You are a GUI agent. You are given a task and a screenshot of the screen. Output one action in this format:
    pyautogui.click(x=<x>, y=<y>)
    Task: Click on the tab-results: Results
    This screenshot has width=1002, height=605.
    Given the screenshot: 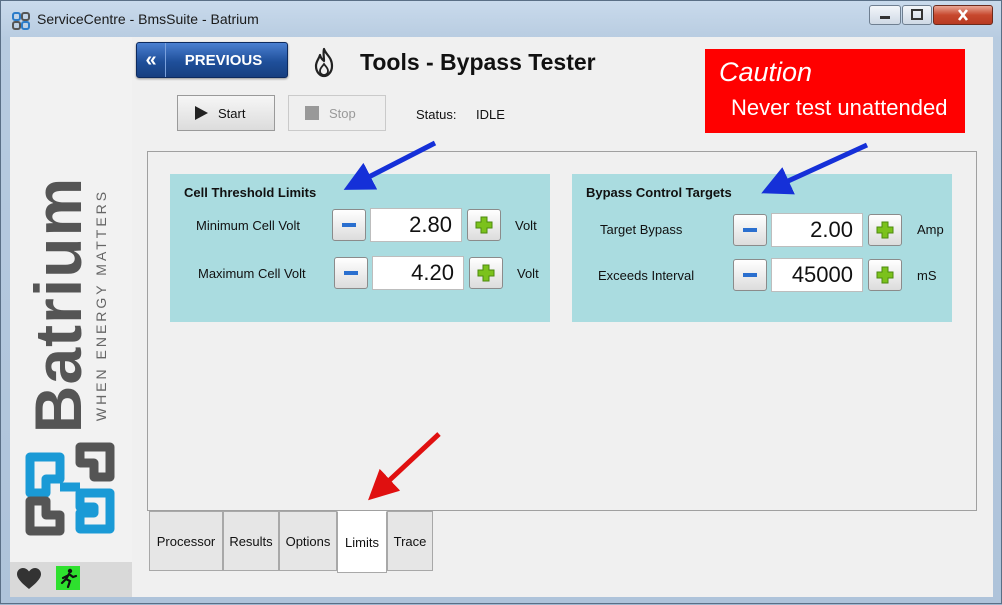 What is the action you would take?
    pyautogui.click(x=251, y=541)
    